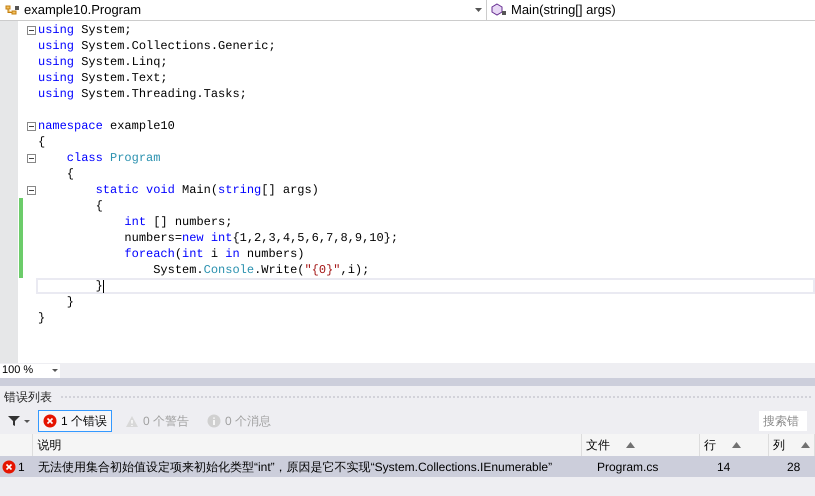 Image resolution: width=815 pixels, height=496 pixels. I want to click on code-line: using System.Threading.Tasks;, so click(142, 94).